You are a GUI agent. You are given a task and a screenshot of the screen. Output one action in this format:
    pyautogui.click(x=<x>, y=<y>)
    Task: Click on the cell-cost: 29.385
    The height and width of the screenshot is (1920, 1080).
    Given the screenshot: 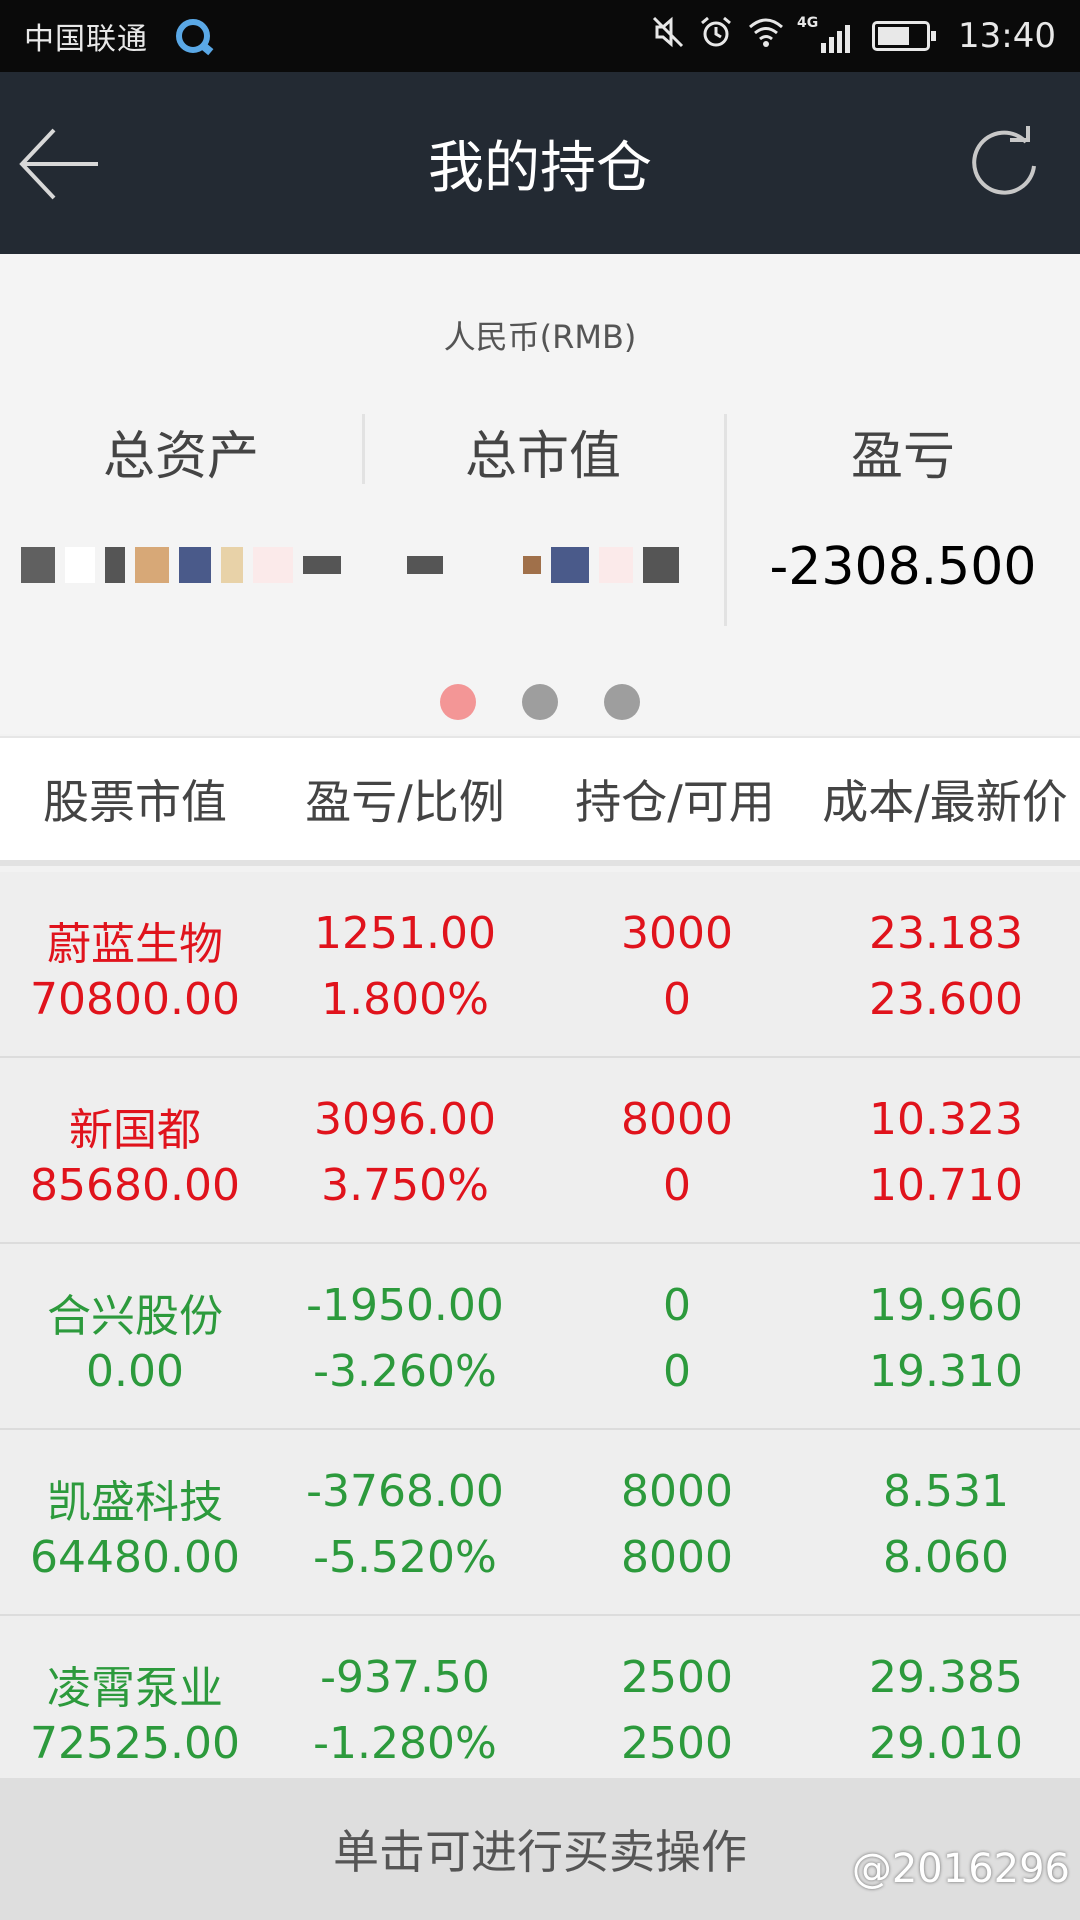 What is the action you would take?
    pyautogui.click(x=946, y=1677)
    